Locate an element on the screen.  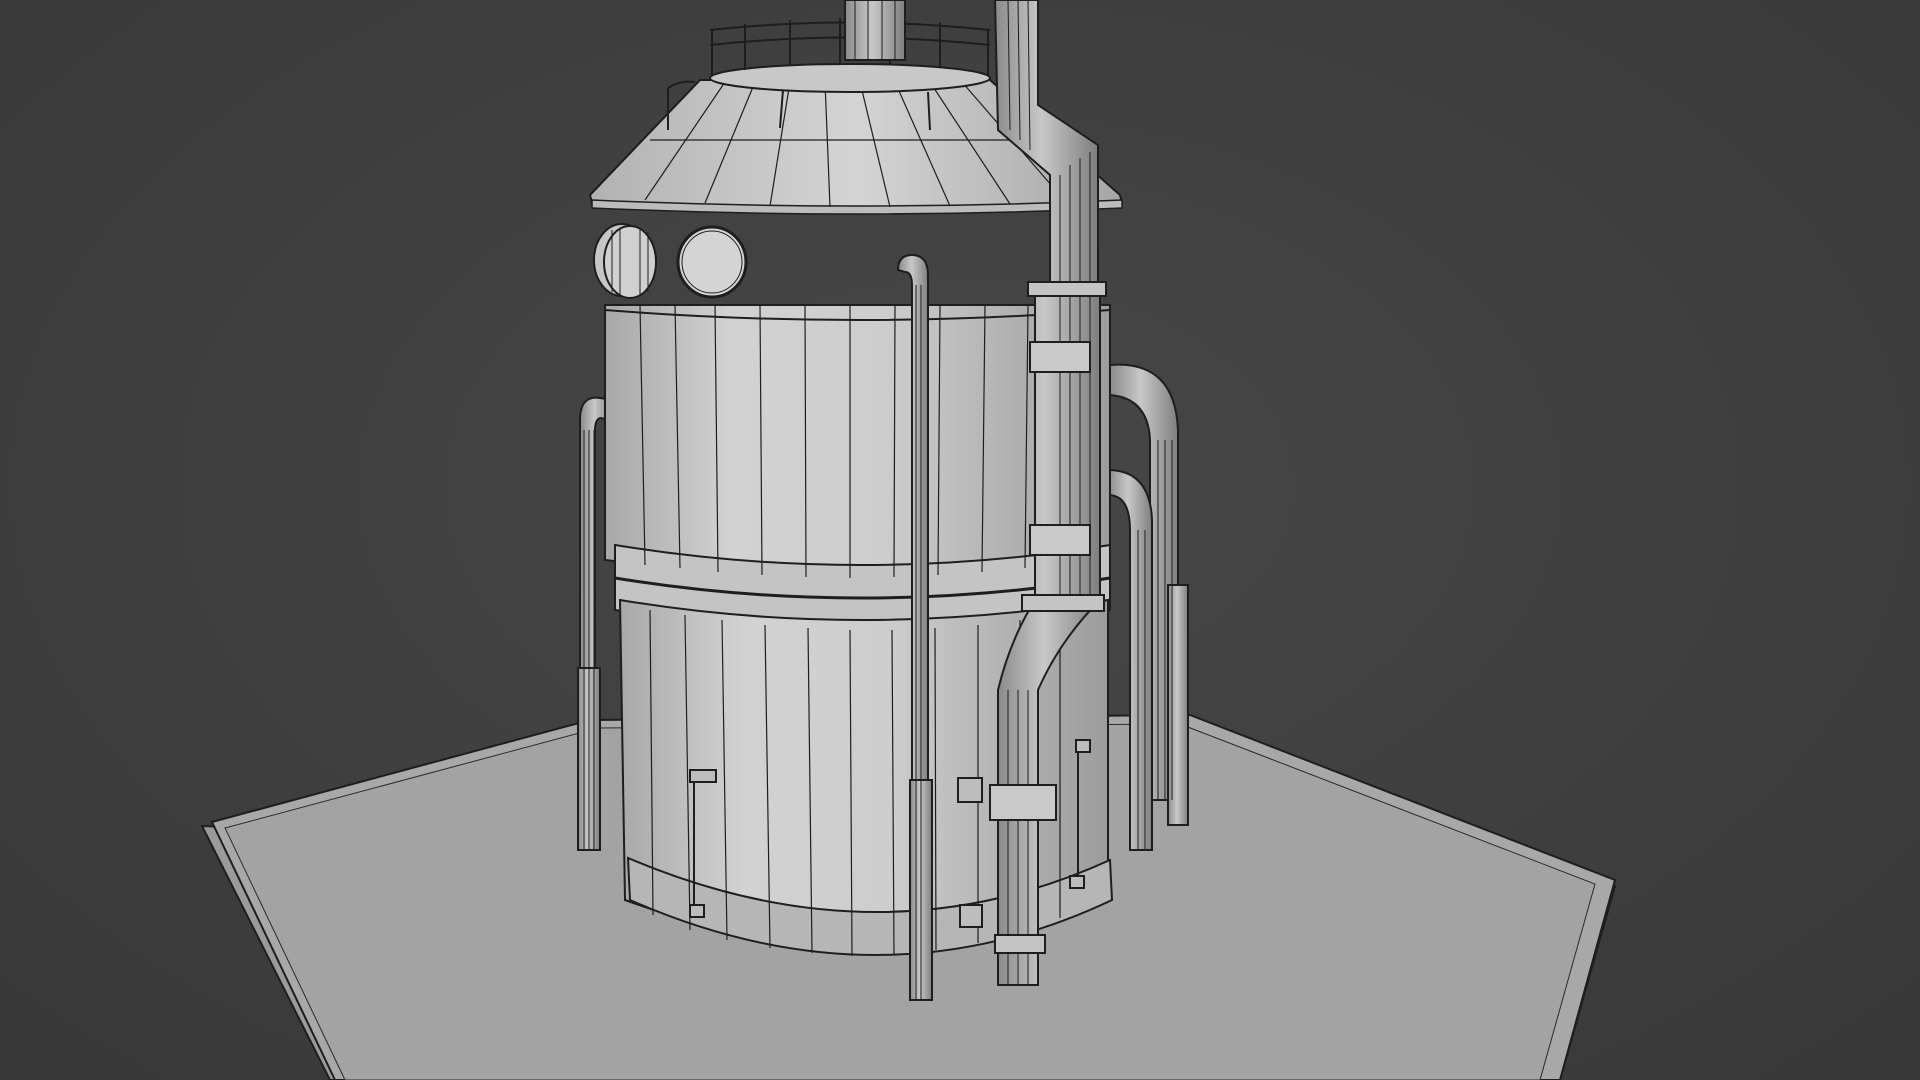
manhole-right is located at coordinates (712, 262).